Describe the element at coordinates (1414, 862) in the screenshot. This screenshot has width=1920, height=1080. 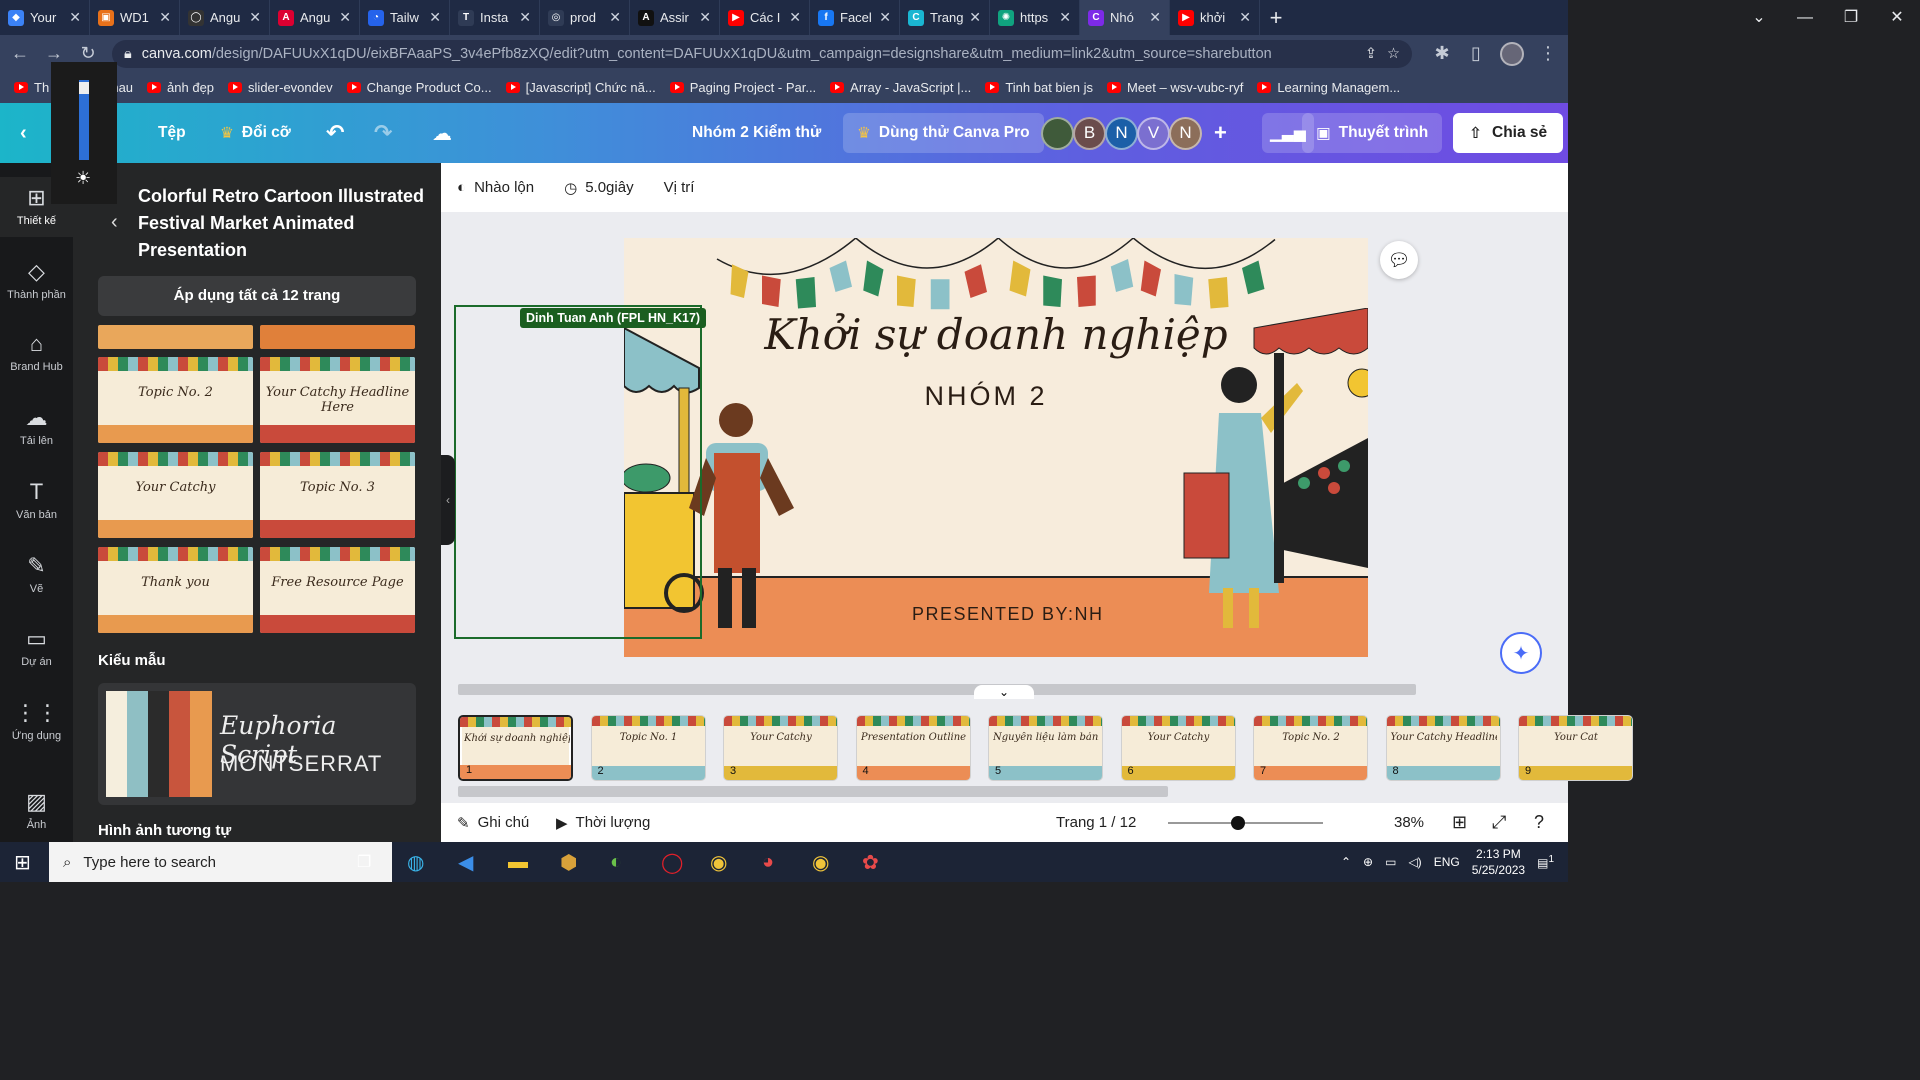
I see `volume-icon: ◁)` at that location.